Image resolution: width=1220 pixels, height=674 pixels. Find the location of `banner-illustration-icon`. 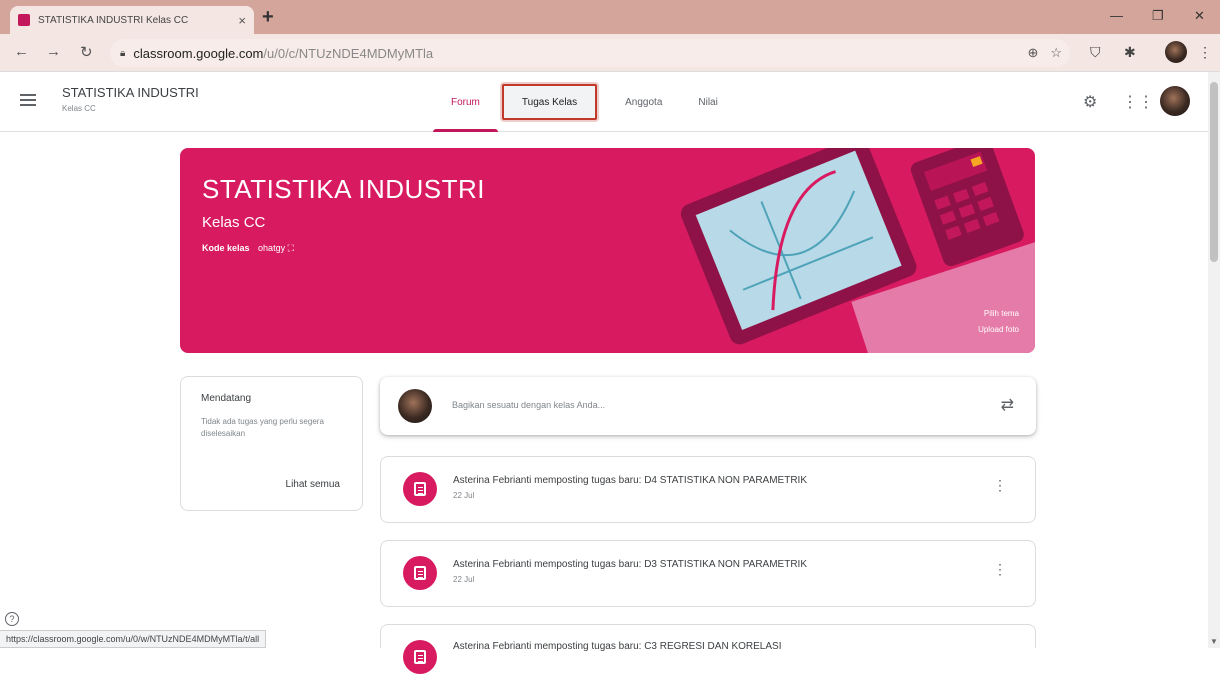

banner-illustration-icon is located at coordinates (857, 250).